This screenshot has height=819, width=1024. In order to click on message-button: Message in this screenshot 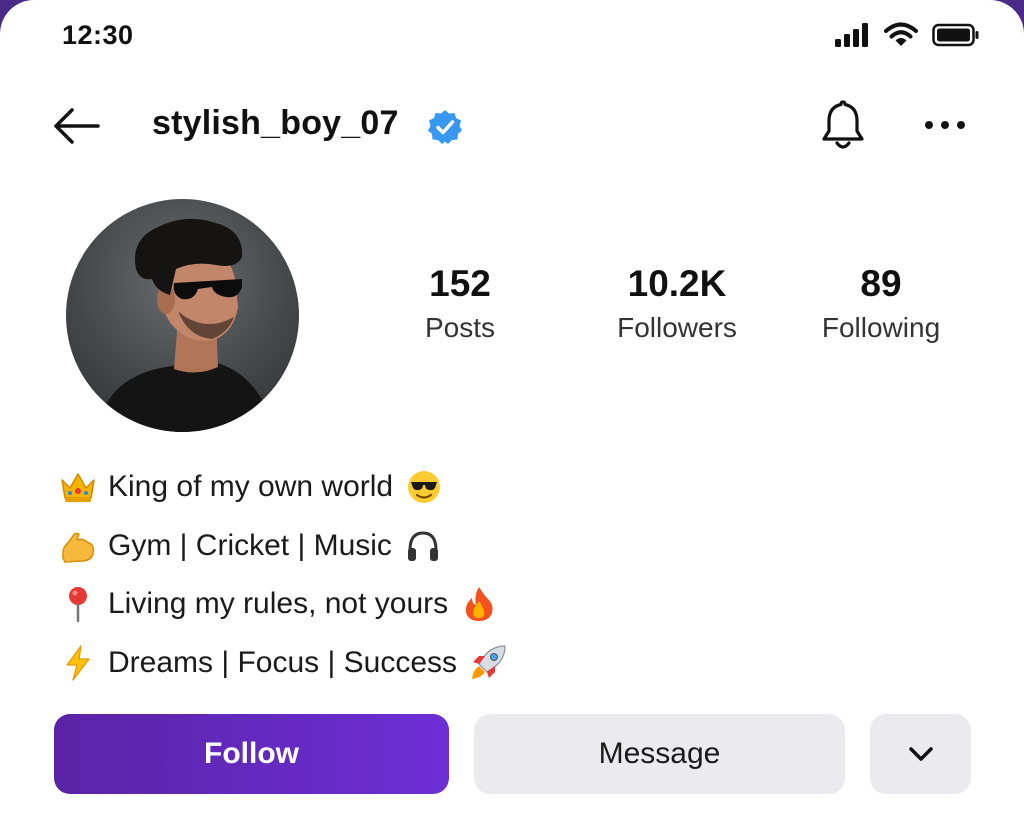, I will do `click(659, 754)`.